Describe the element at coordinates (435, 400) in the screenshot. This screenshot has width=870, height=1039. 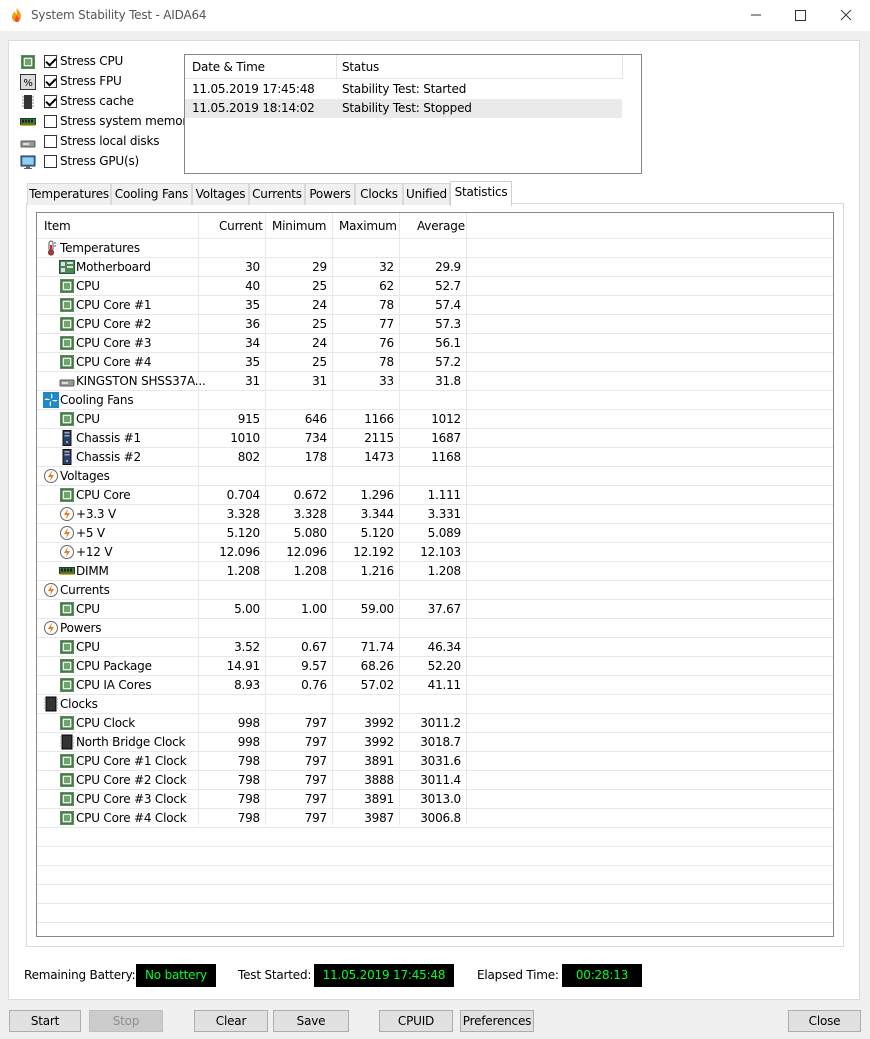
I see `group-row: Cooling Fans` at that location.